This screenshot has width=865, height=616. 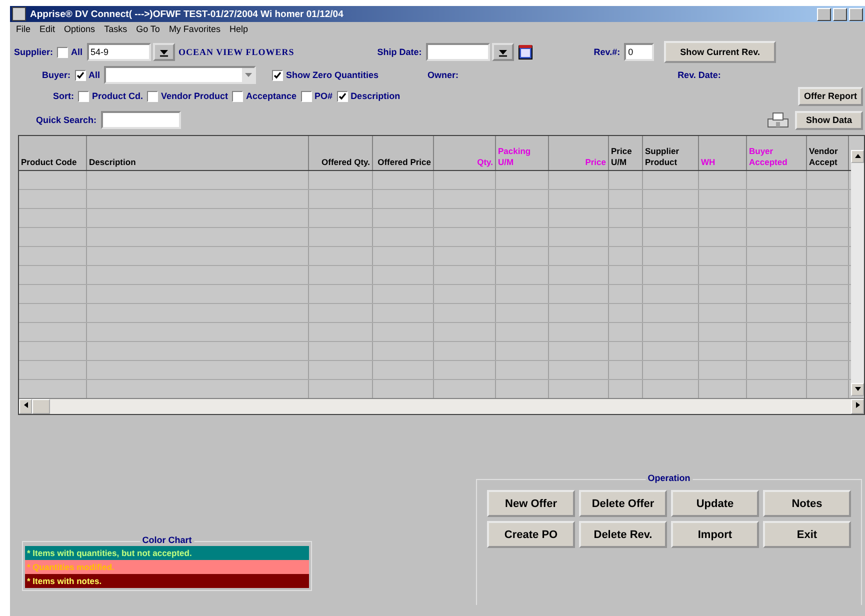 What do you see at coordinates (443, 75) in the screenshot?
I see `field-label: Owner:` at bounding box center [443, 75].